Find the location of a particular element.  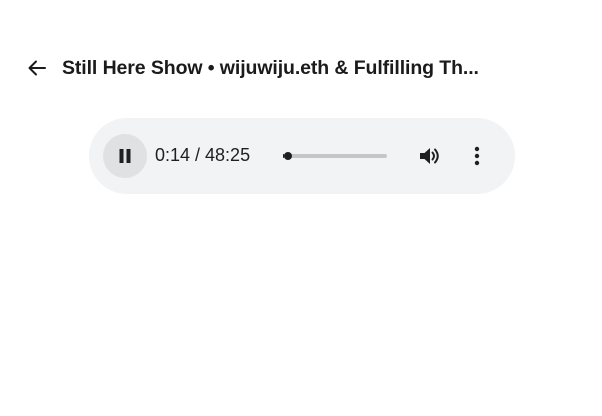

pause-button is located at coordinates (125, 156).